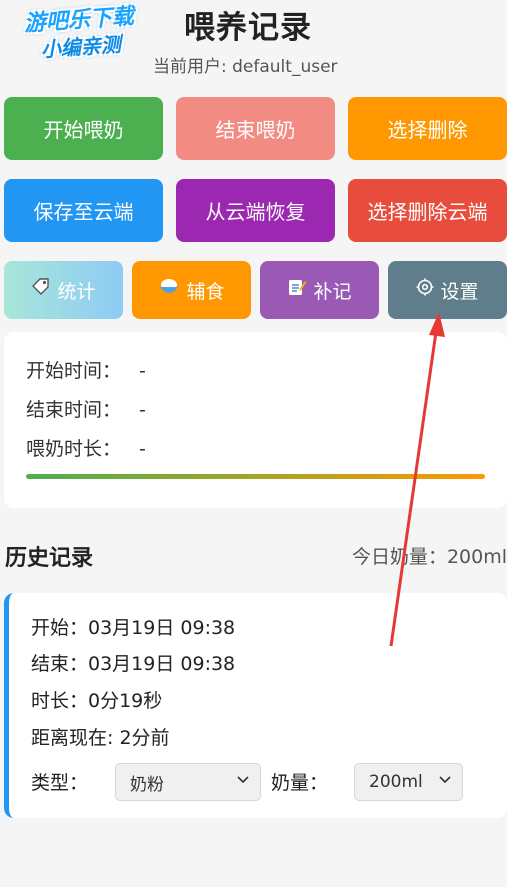  Describe the element at coordinates (142, 410) in the screenshot. I see `end-time-value: -` at that location.